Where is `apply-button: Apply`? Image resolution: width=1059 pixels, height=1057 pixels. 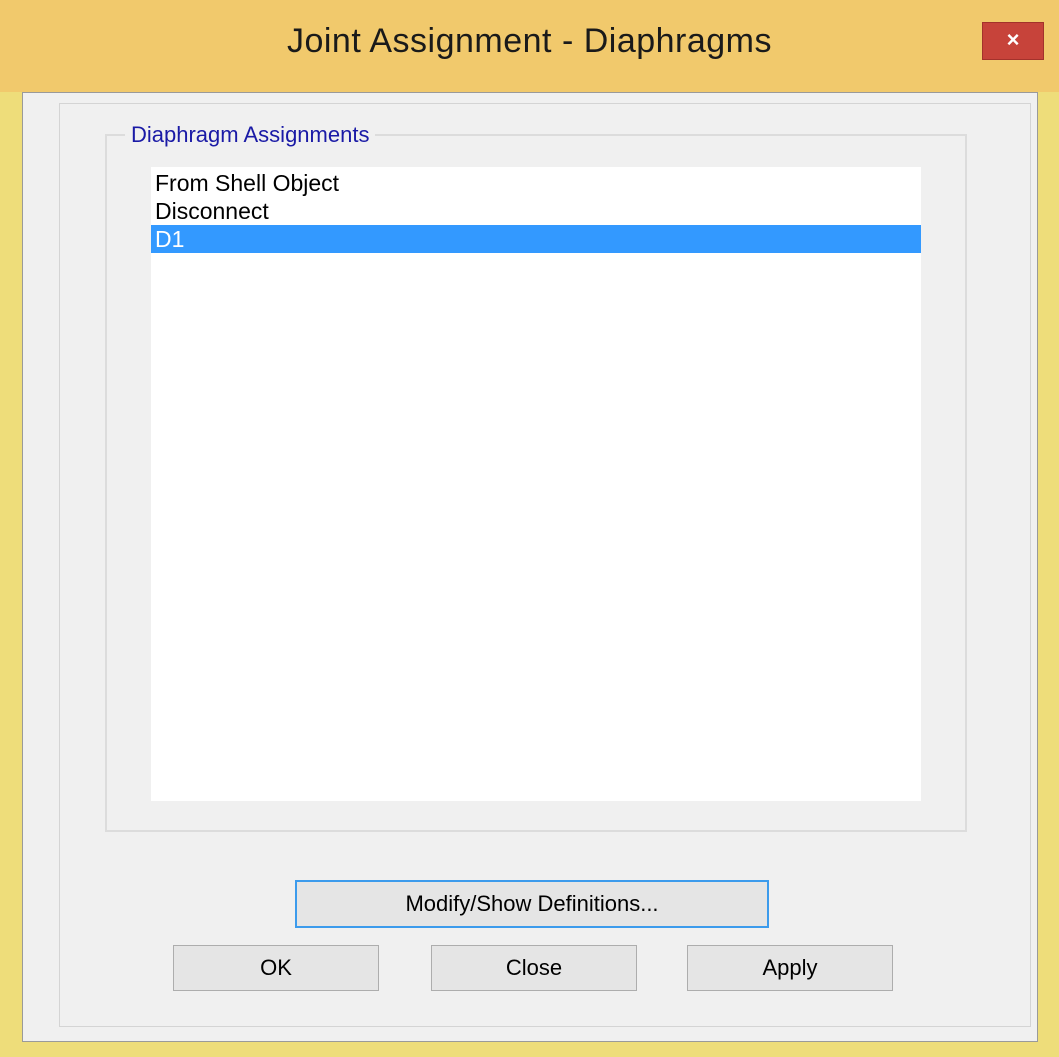 apply-button: Apply is located at coordinates (790, 968).